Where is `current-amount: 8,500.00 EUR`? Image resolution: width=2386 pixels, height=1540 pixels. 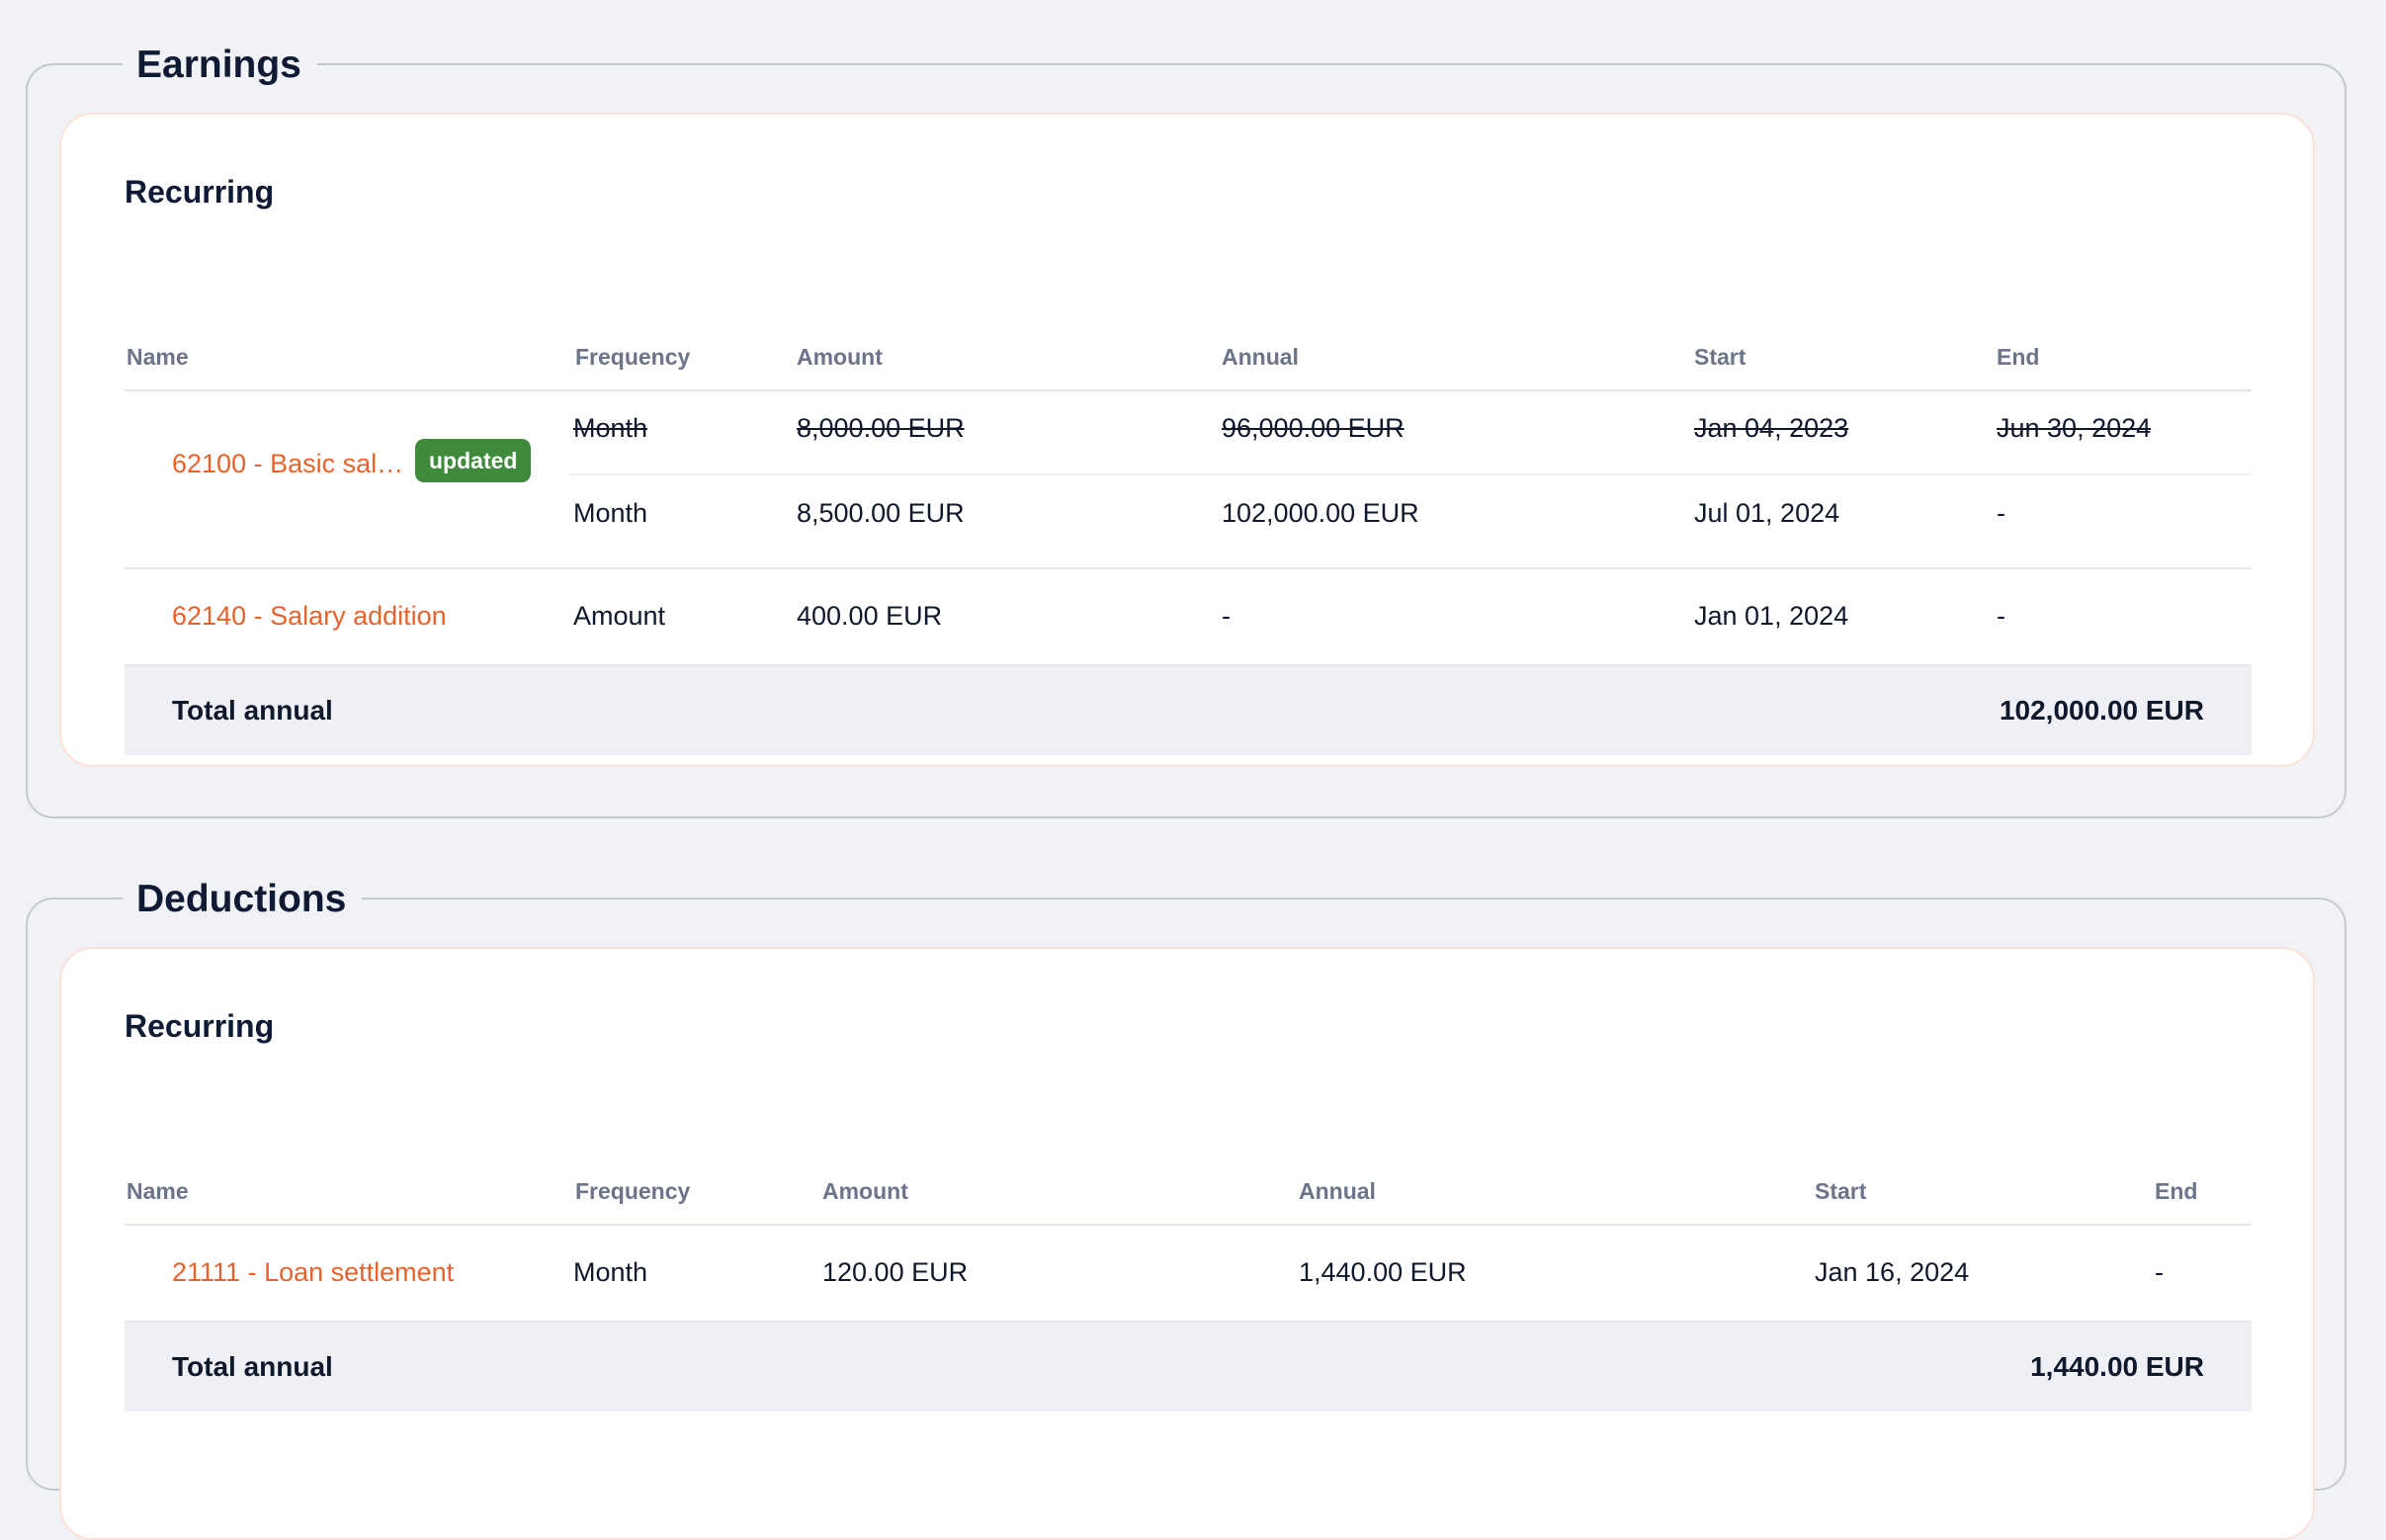
current-amount: 8,500.00 EUR is located at coordinates (881, 513).